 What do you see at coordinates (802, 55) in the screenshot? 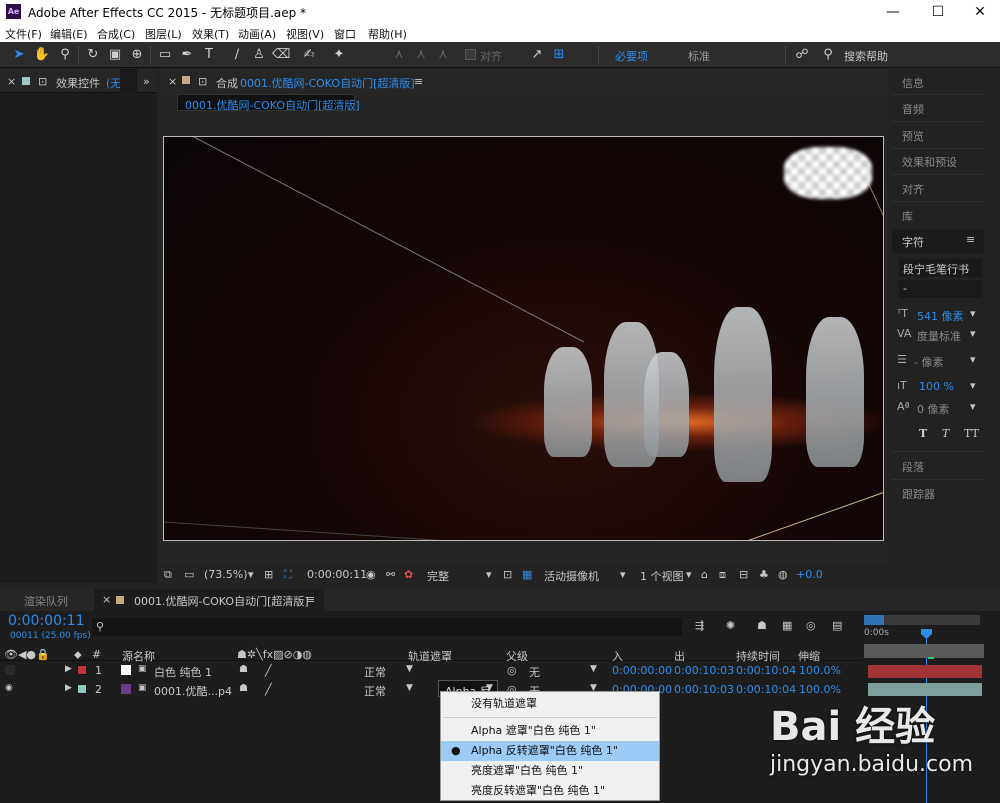
I see `sync-settings-icon: ☍` at bounding box center [802, 55].